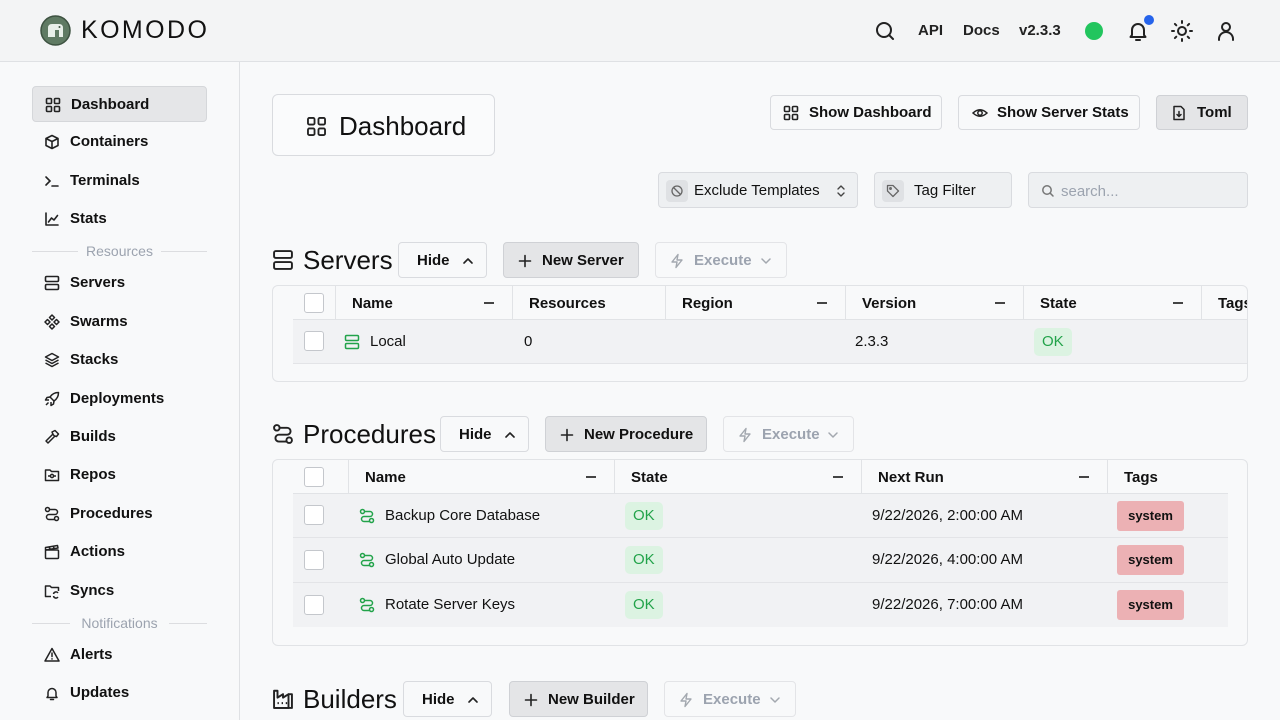 The width and height of the screenshot is (1280, 720). I want to click on show-server-stats-button: Show Server Stats, so click(1049, 112).